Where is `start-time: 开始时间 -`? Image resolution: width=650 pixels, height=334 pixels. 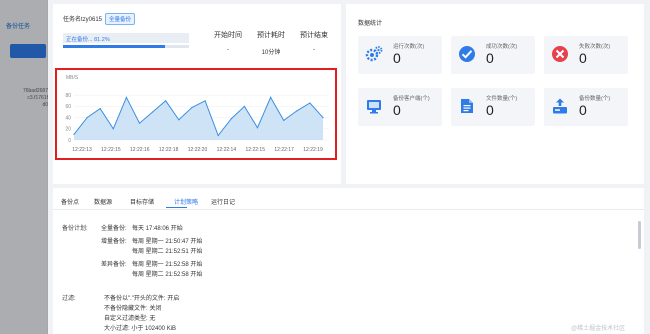 start-time: 开始时间 - is located at coordinates (228, 41).